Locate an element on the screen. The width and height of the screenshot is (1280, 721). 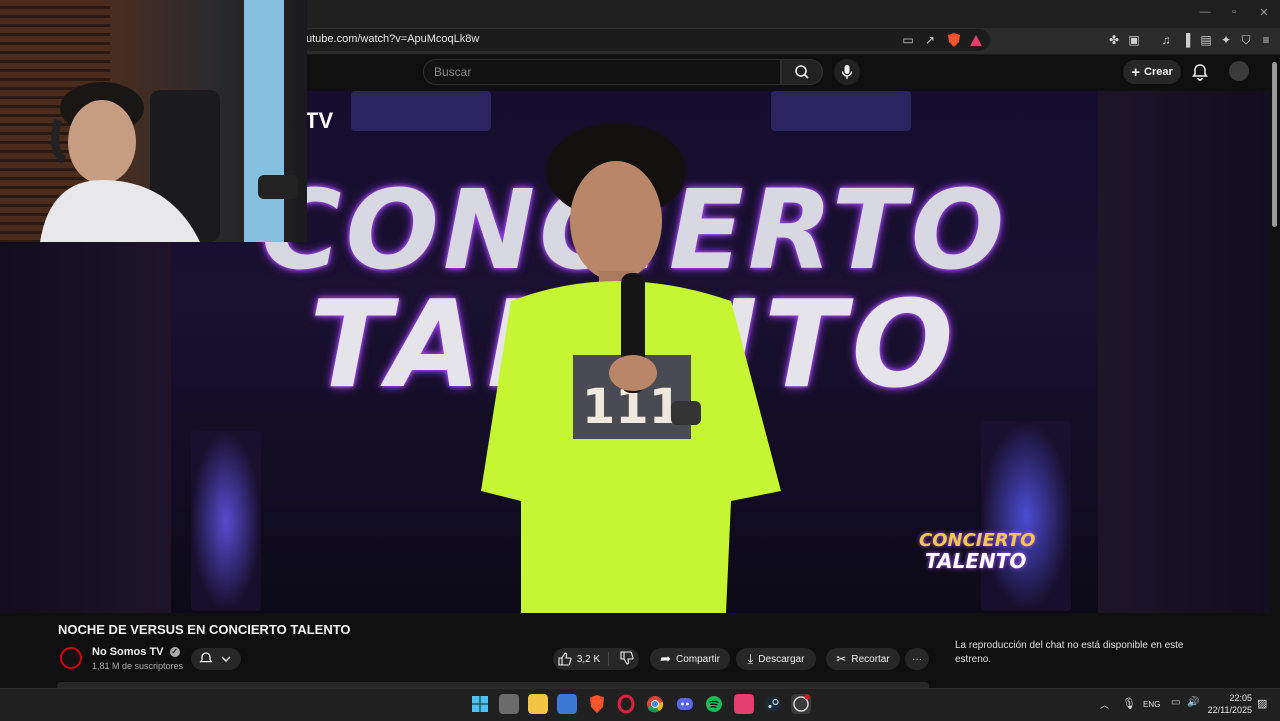
obs-icon is located at coordinates (801, 704).